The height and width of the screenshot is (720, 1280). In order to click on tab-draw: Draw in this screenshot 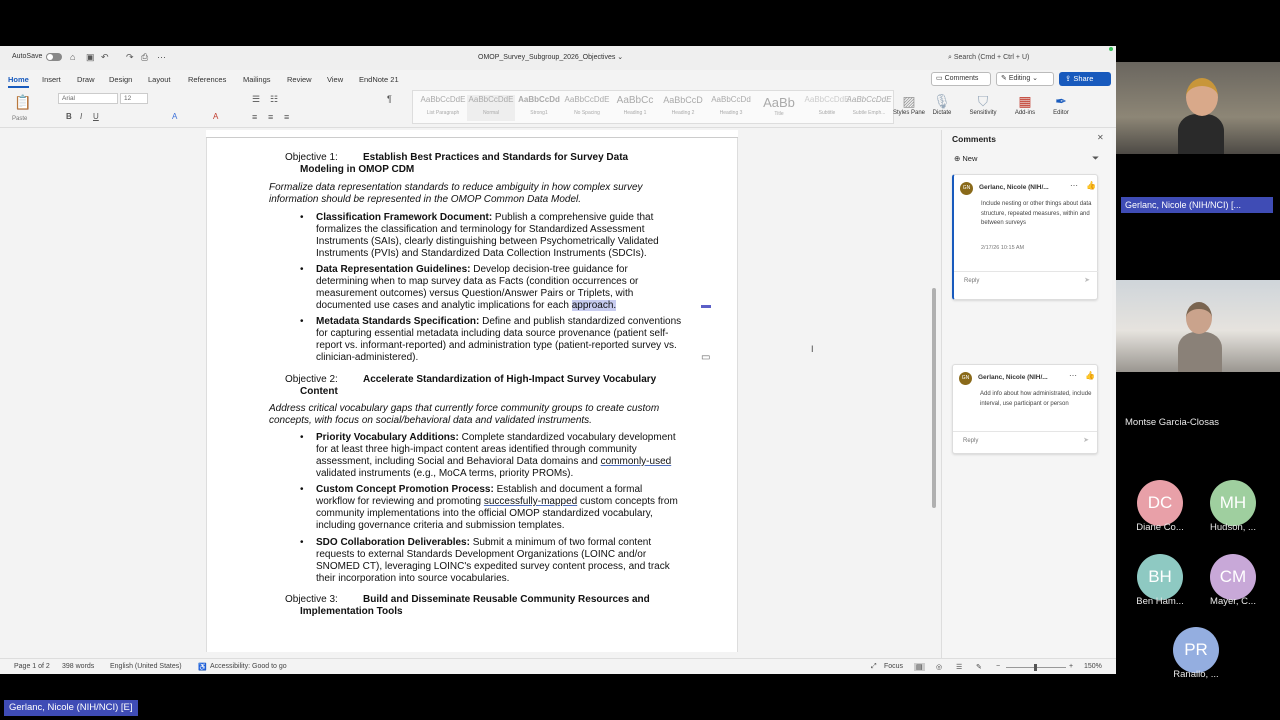, I will do `click(86, 79)`.